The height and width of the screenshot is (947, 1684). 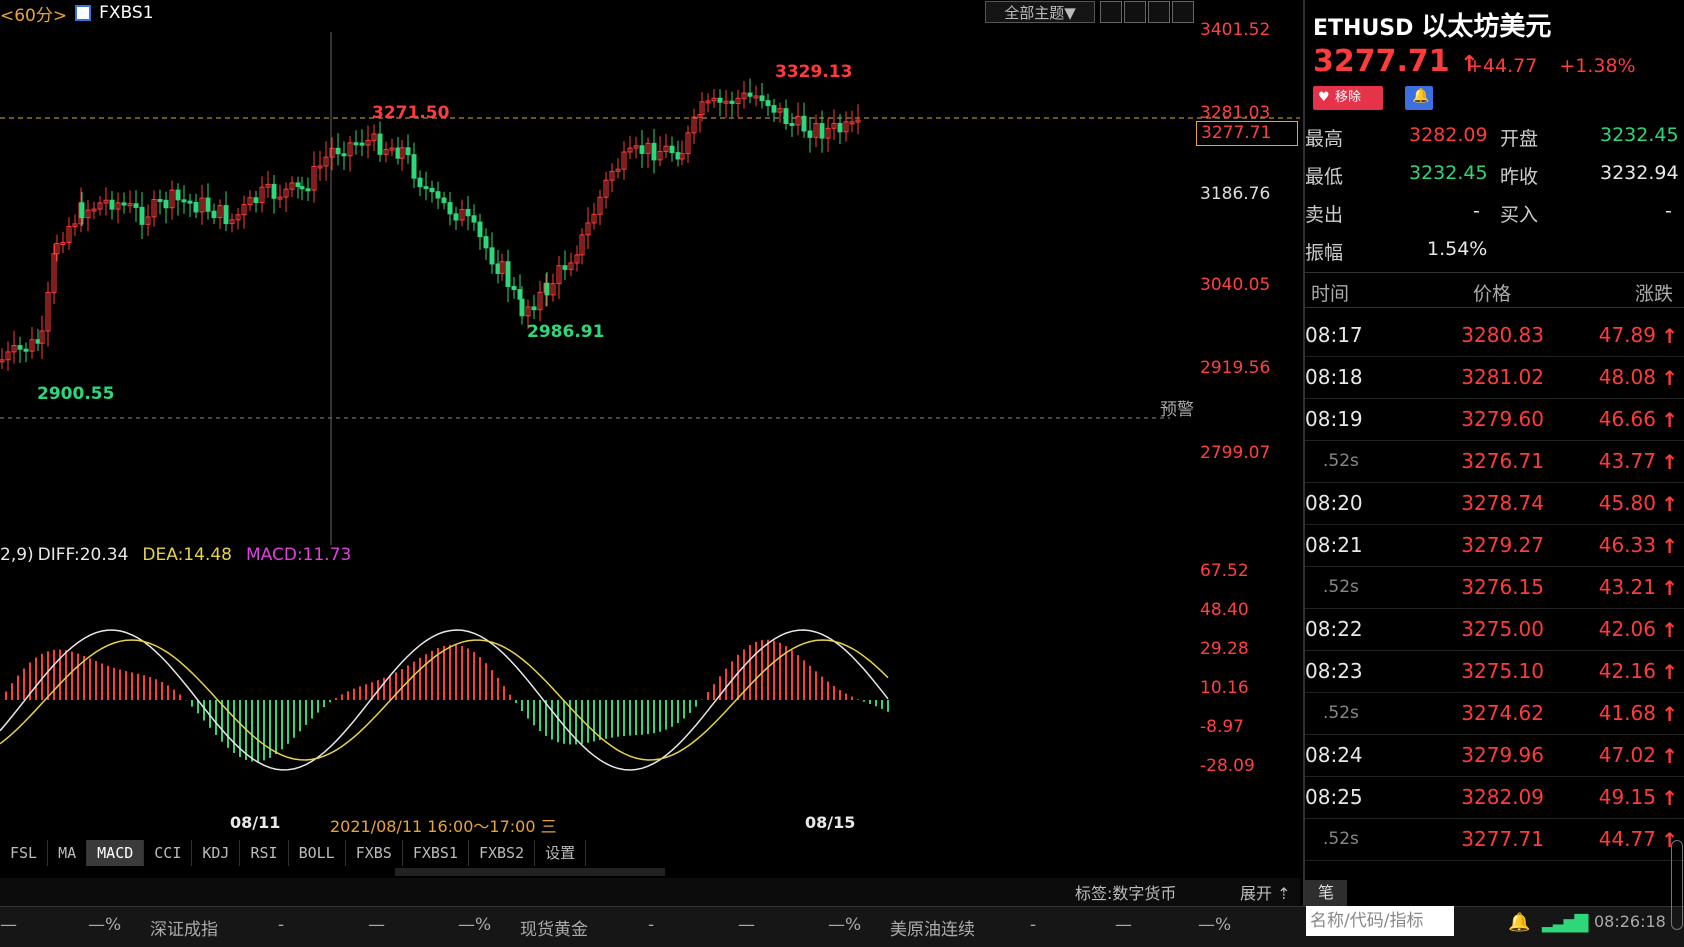 What do you see at coordinates (561, 853) in the screenshot?
I see `tab-settings: 设置` at bounding box center [561, 853].